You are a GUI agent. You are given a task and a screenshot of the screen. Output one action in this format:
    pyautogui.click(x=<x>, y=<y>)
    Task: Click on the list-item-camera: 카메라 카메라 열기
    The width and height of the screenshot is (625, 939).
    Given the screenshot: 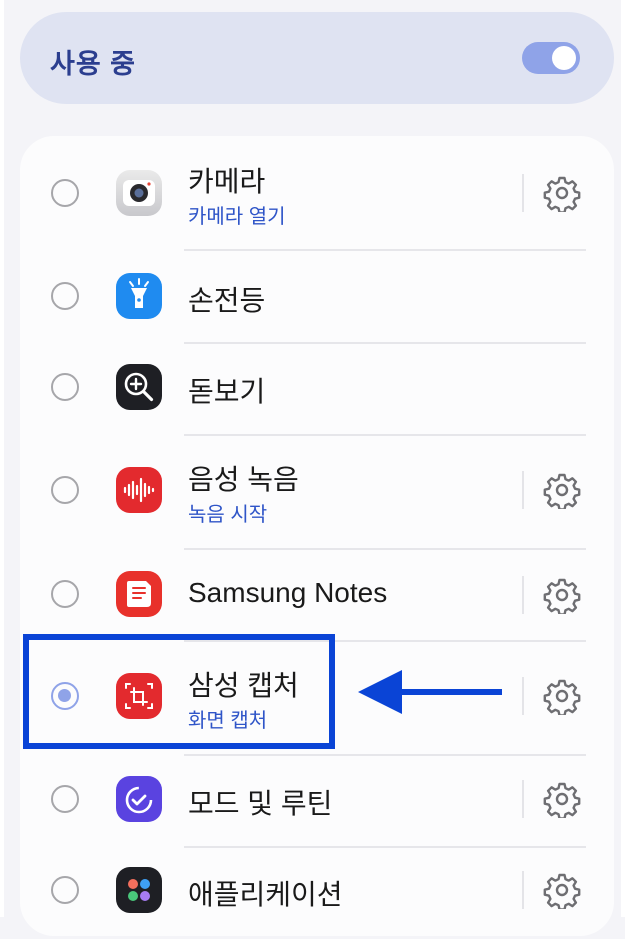 What is the action you would take?
    pyautogui.click(x=317, y=193)
    